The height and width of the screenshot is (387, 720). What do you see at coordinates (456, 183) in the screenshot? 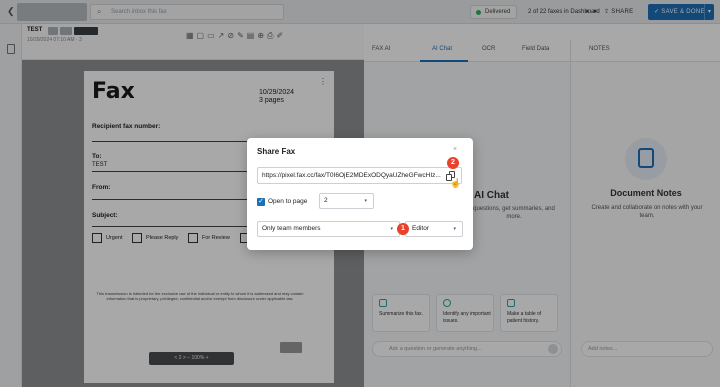
I see `pointer-cursor-icon: ☝` at bounding box center [456, 183].